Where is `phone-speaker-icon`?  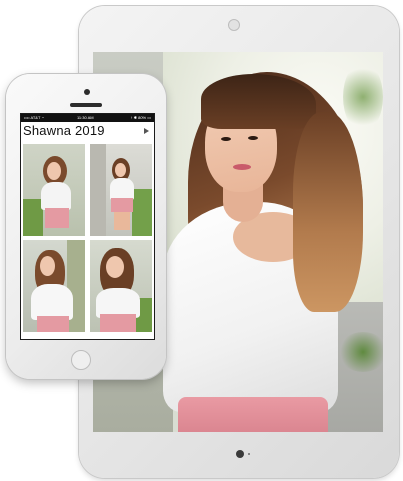 phone-speaker-icon is located at coordinates (86, 105).